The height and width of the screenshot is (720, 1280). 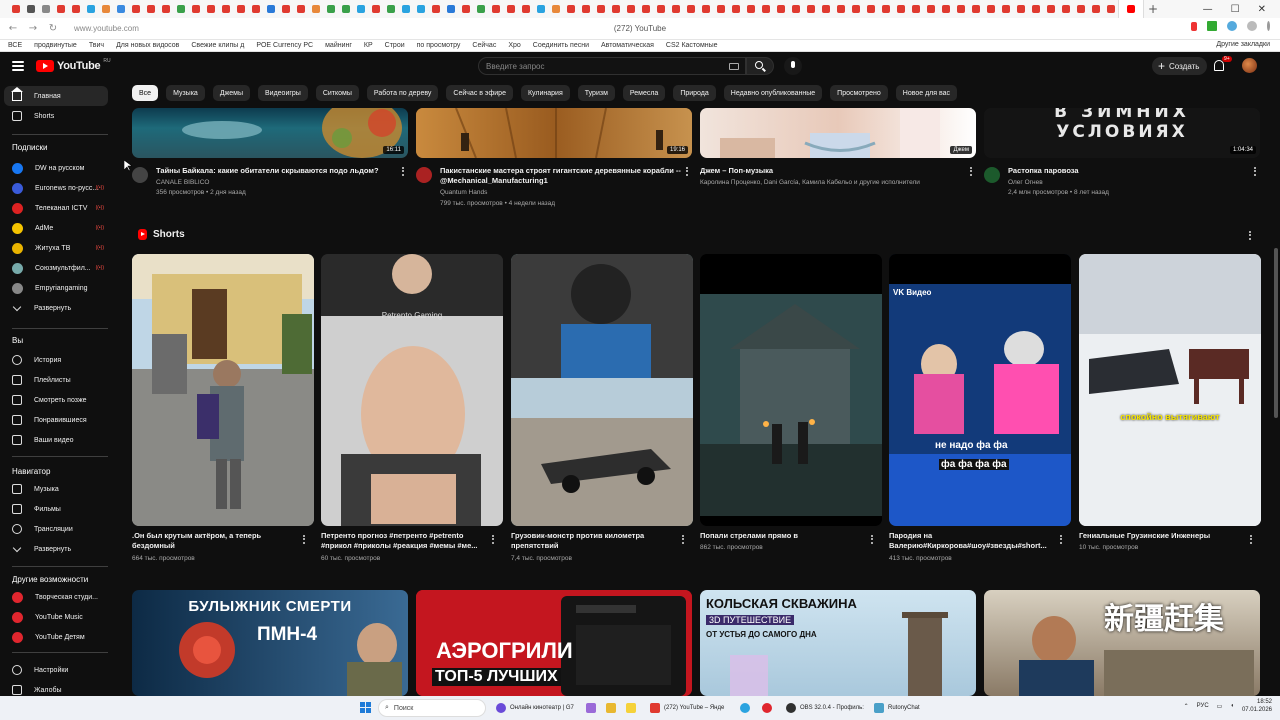 I want to click on sidebar-subscription: Телеканал ICTV ((•)), so click(x=56, y=208).